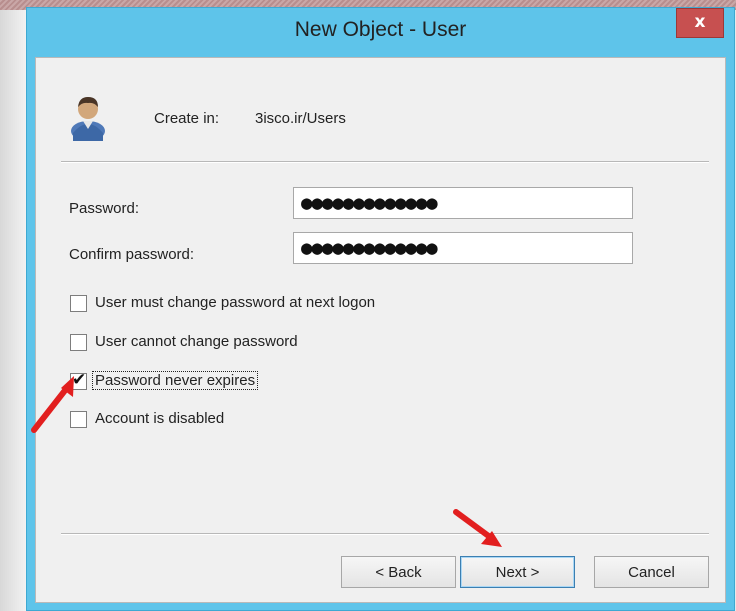 Image resolution: width=736 pixels, height=611 pixels. Describe the element at coordinates (175, 380) in the screenshot. I see `password-never-expires-label: Password never expires` at that location.